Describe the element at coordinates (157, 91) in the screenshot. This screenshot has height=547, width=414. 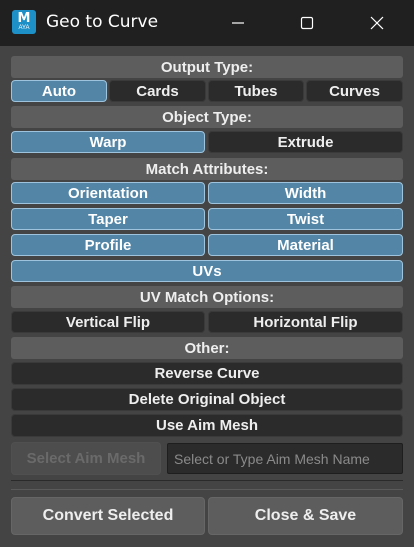
I see `output-cards-button: Cards` at that location.